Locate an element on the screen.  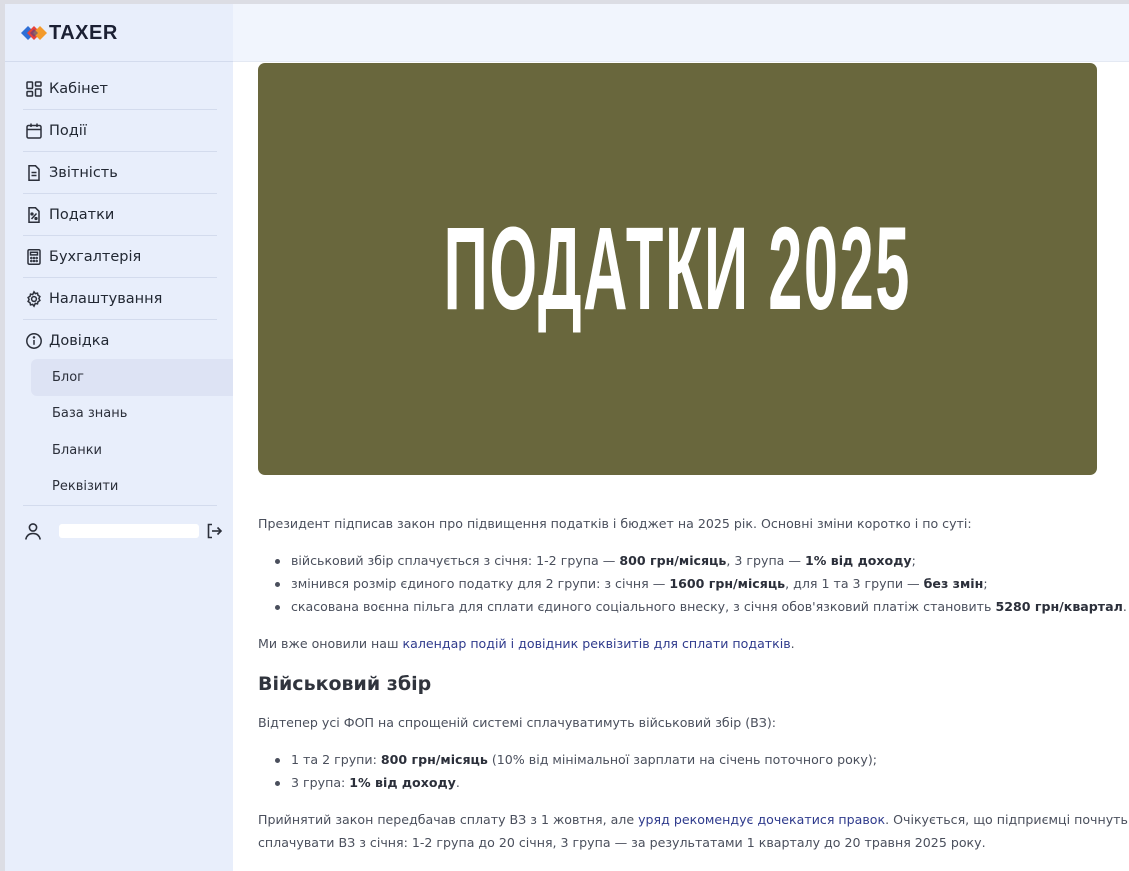
logout-icon is located at coordinates (214, 531).